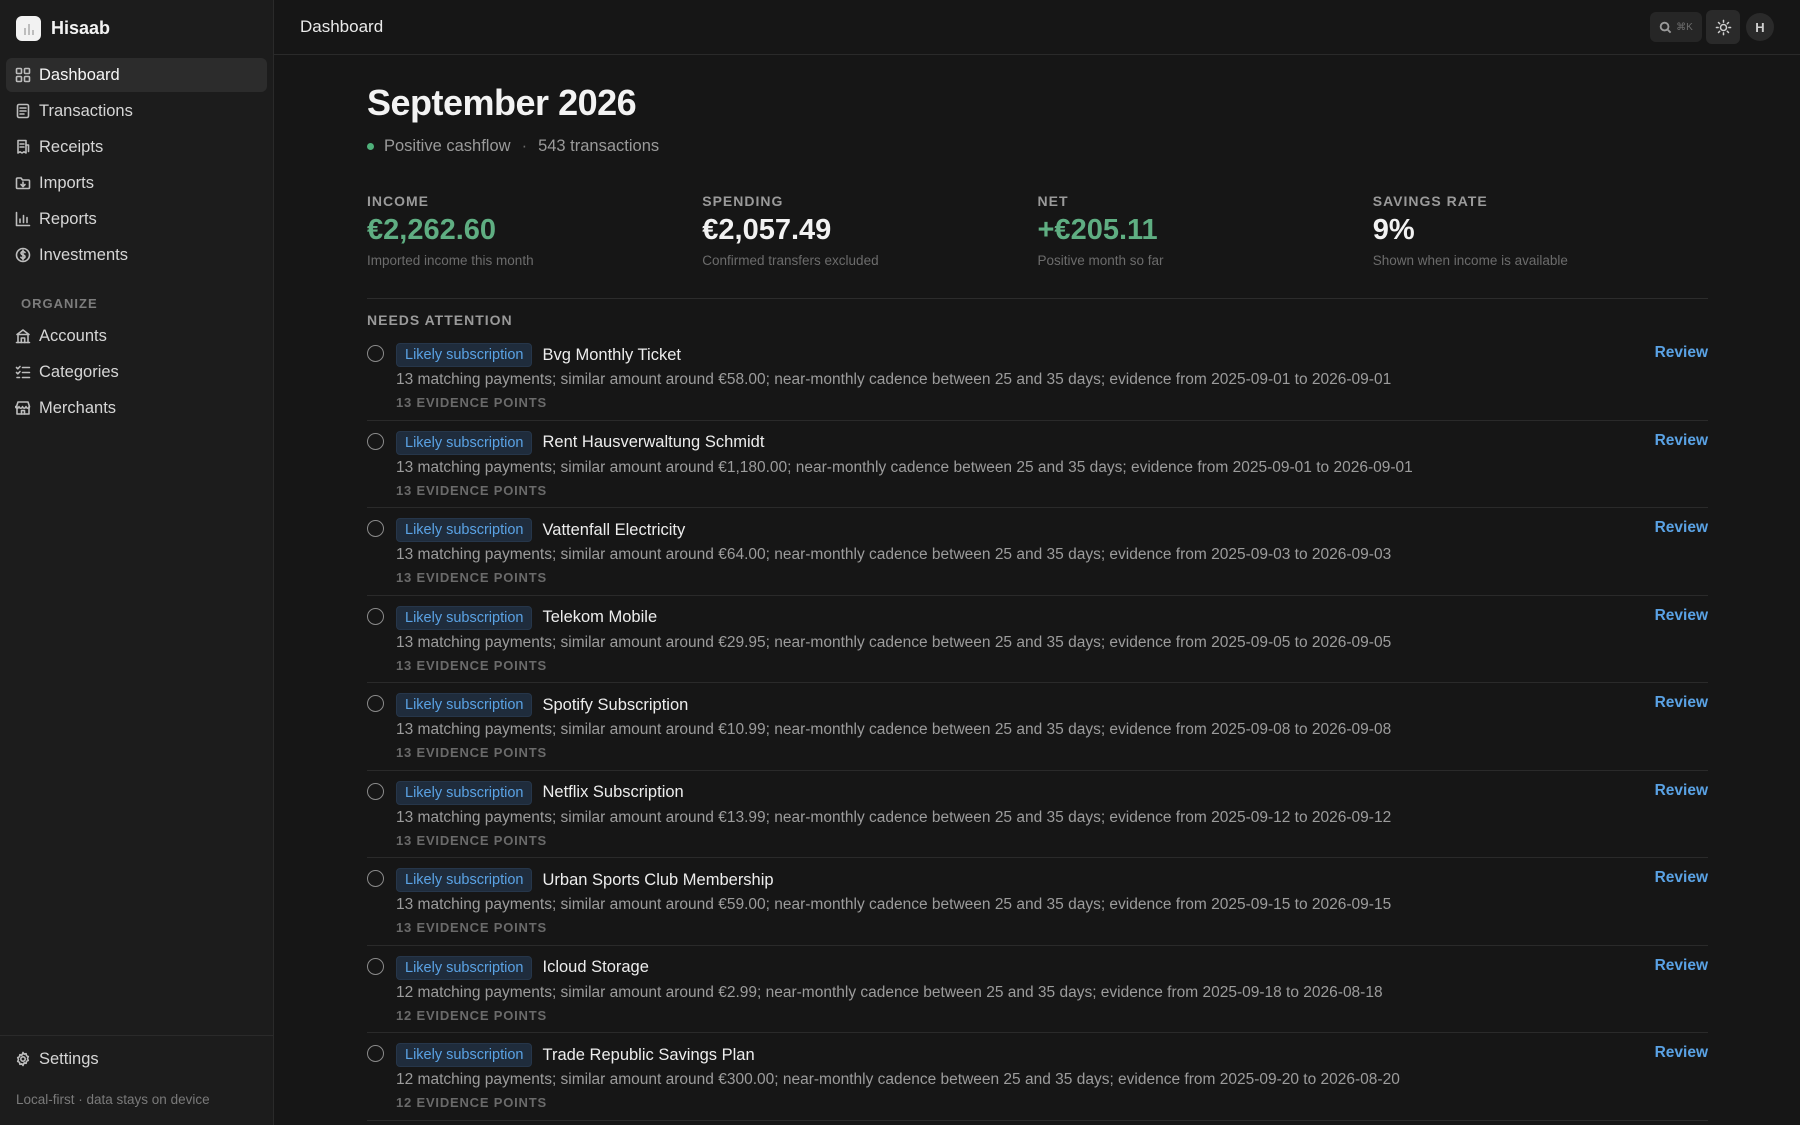 The height and width of the screenshot is (1125, 1800). Describe the element at coordinates (69, 1058) in the screenshot. I see `sidebar-item-label: Settings` at that location.